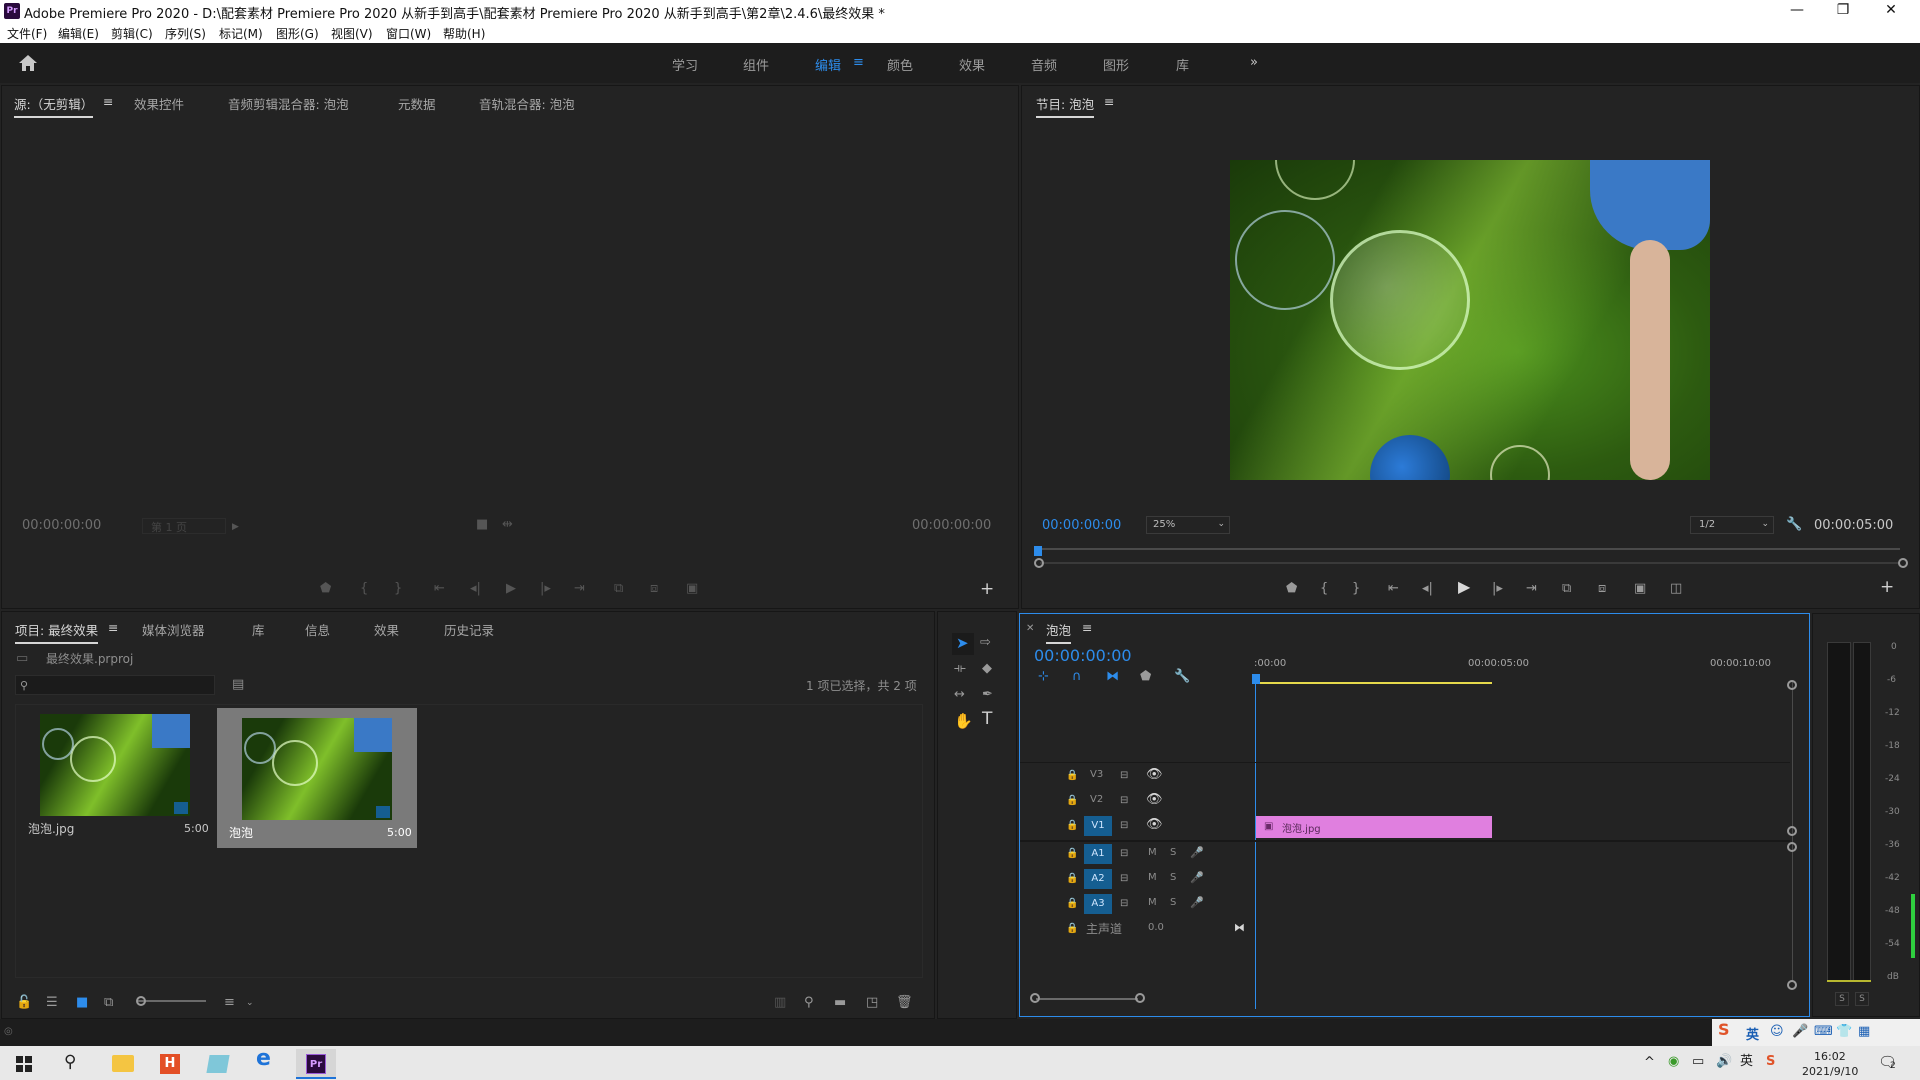 This screenshot has height=1080, width=1920. Describe the element at coordinates (1792, 831) in the screenshot. I see `vscroll-handle-mid` at that location.